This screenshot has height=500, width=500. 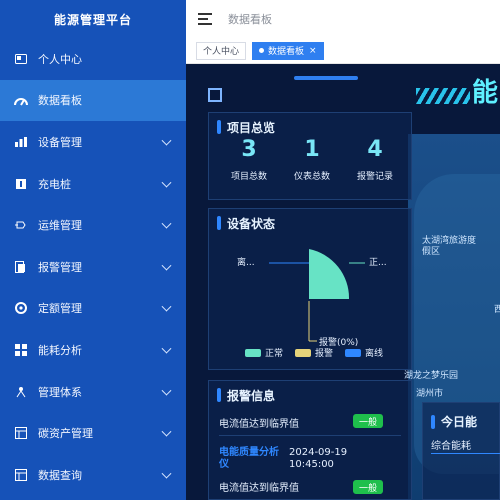 I want to click on panel-title: 今日能, so click(x=454, y=421).